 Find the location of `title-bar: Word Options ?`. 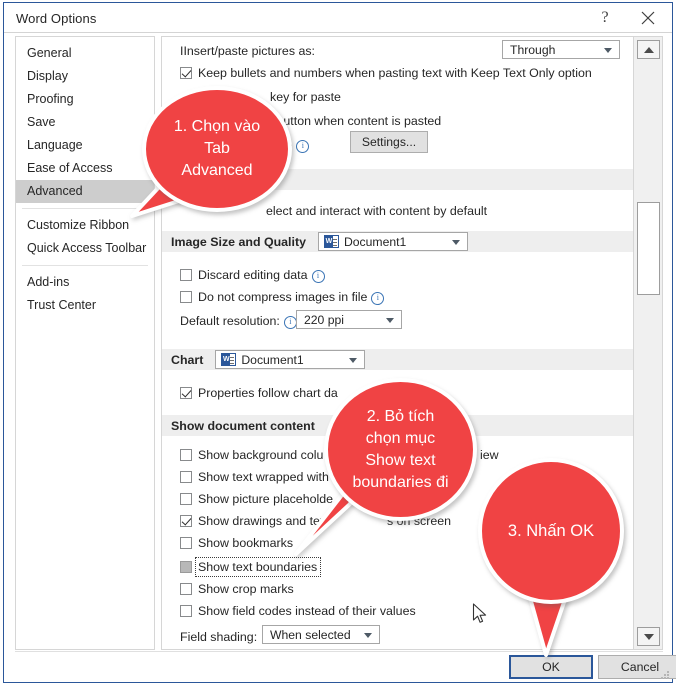

title-bar: Word Options ? is located at coordinates (338, 18).